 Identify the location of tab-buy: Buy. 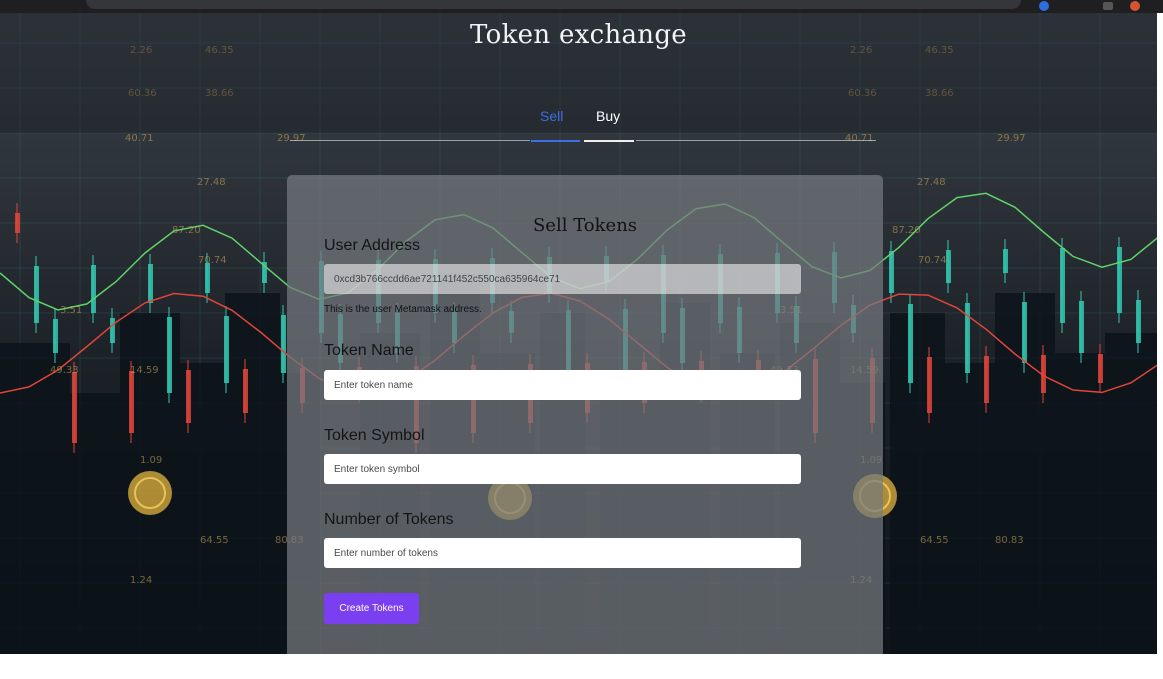
(608, 119).